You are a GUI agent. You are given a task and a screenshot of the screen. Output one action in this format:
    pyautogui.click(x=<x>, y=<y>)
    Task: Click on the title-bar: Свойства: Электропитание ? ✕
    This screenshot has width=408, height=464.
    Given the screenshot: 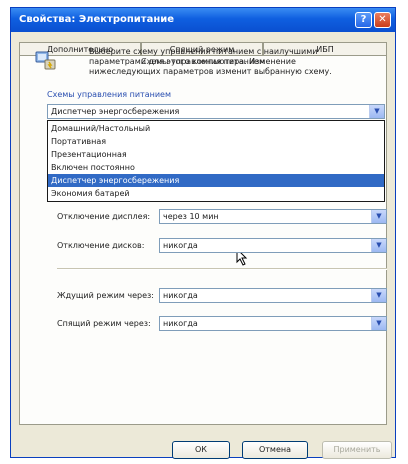 What is the action you would take?
    pyautogui.click(x=203, y=20)
    